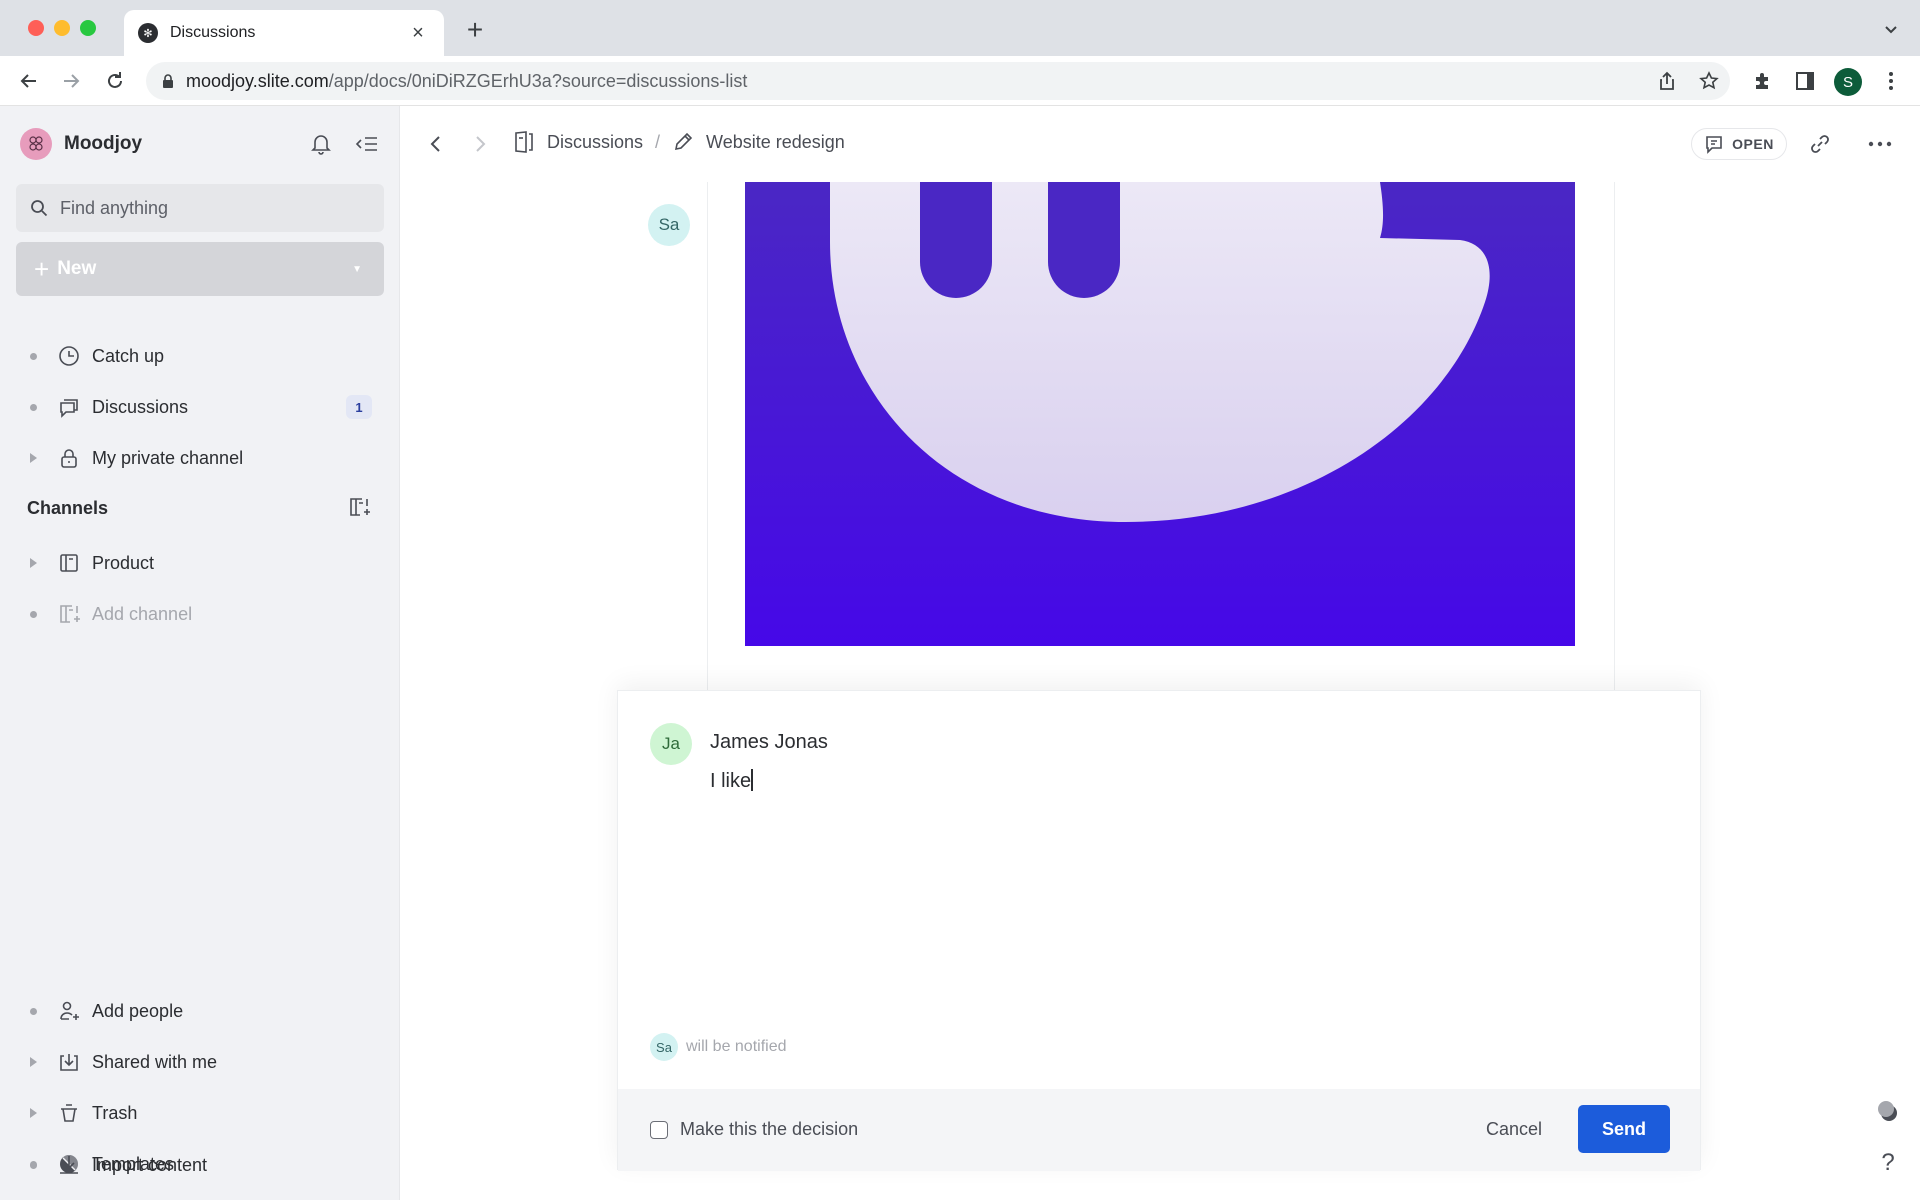  What do you see at coordinates (39, 208) in the screenshot?
I see `search-icon` at bounding box center [39, 208].